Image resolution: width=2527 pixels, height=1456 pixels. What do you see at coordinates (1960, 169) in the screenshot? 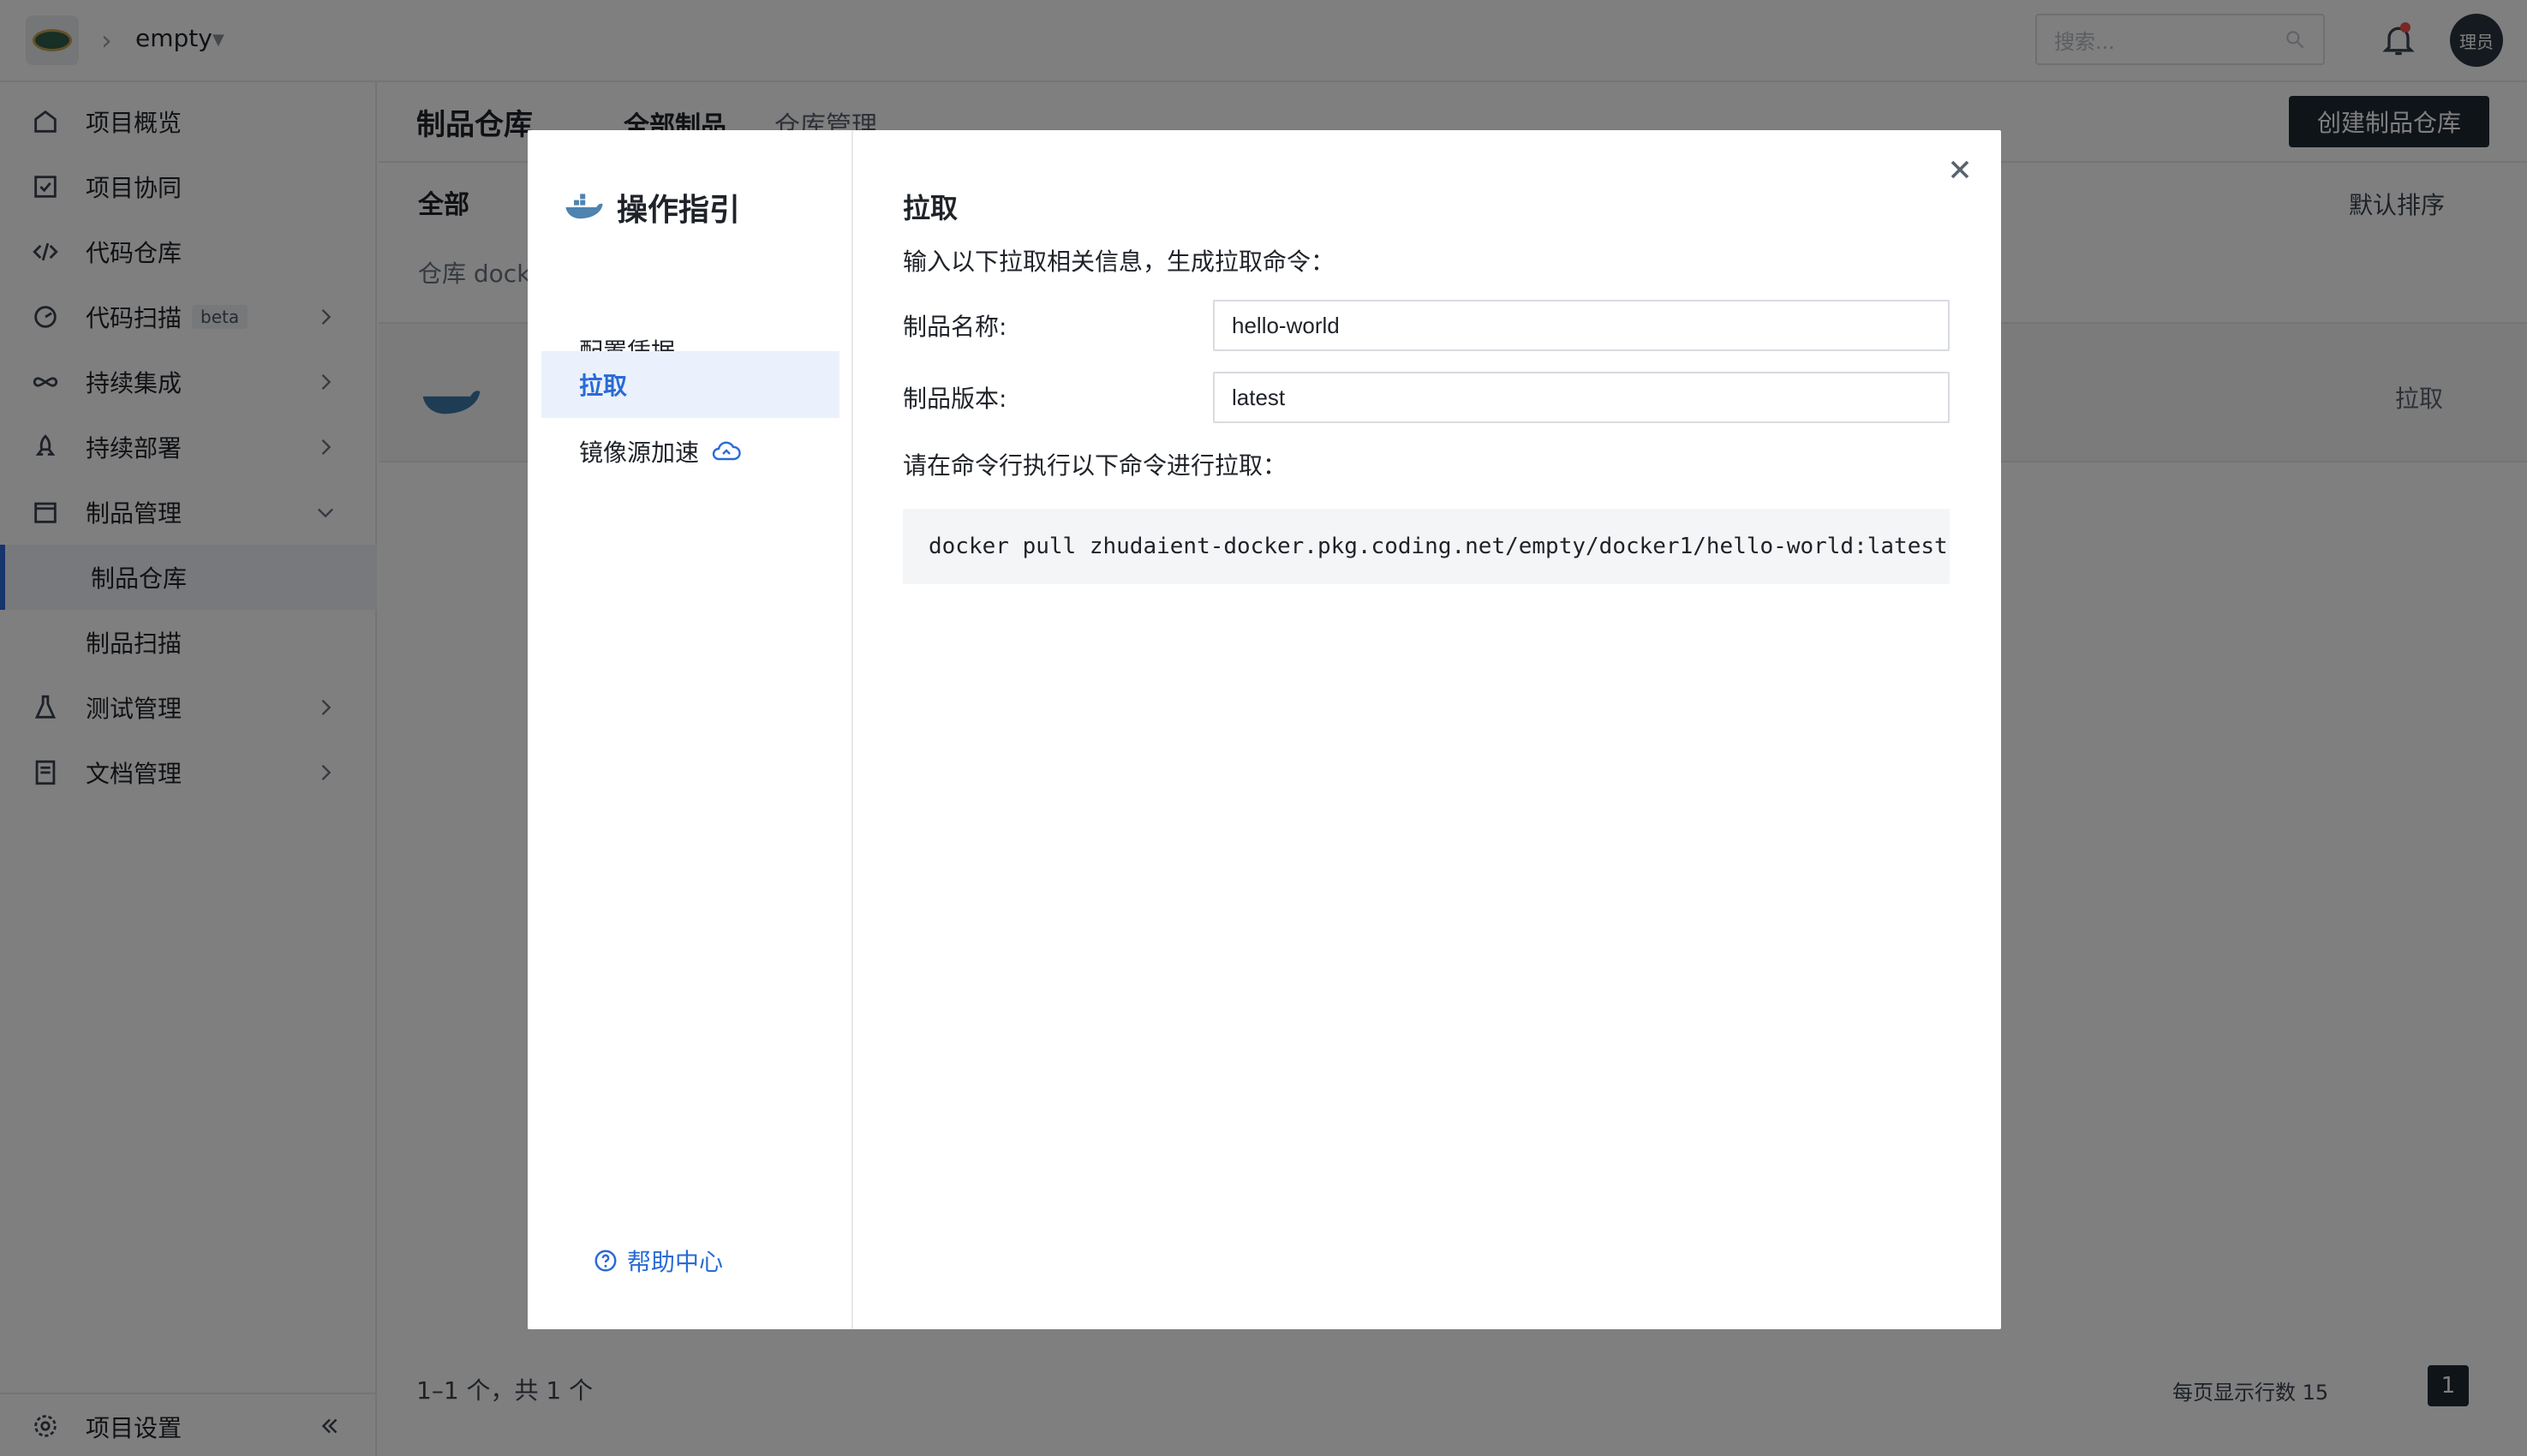
I see `close-icon` at bounding box center [1960, 169].